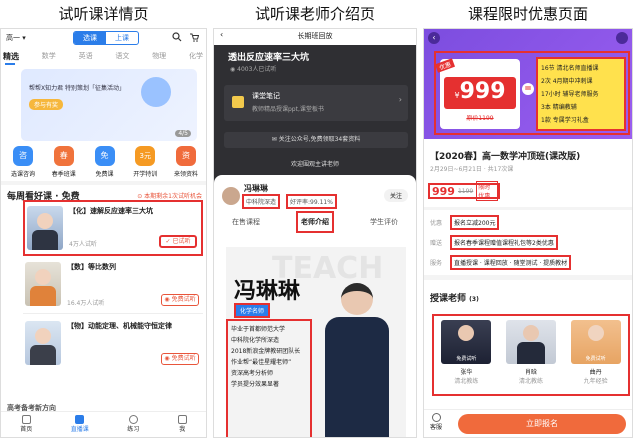 The image size is (633, 438). I want to click on wechat-text: 关注公众号,免费领取34套资料, so click(319, 139).